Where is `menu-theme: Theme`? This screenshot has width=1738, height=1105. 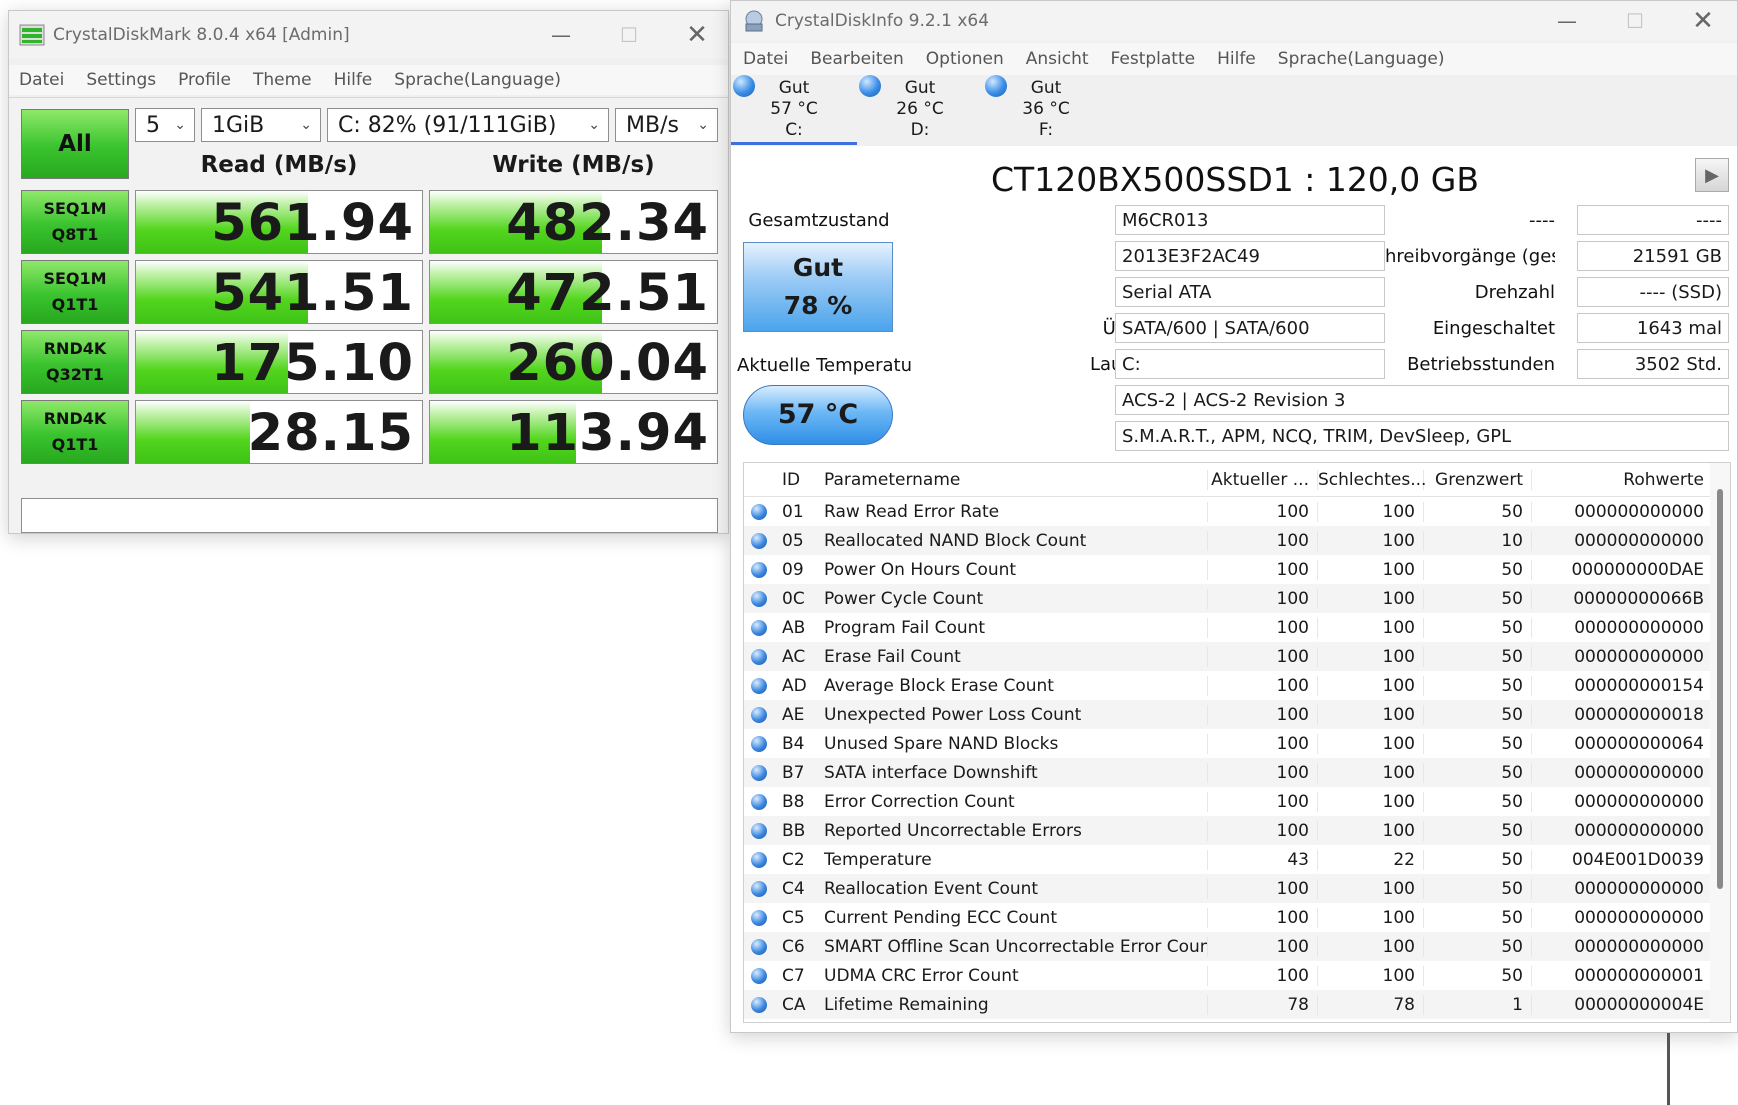 menu-theme: Theme is located at coordinates (282, 80).